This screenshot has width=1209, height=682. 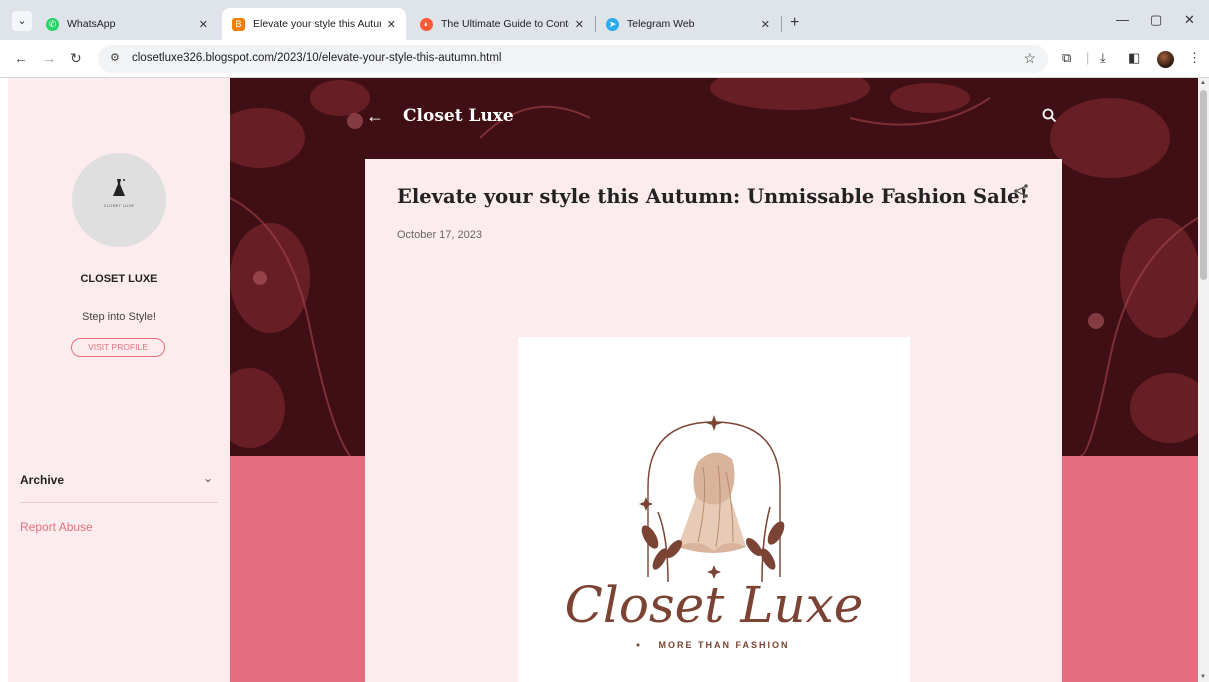 What do you see at coordinates (1156, 20) in the screenshot?
I see `restore-icon: ▢` at bounding box center [1156, 20].